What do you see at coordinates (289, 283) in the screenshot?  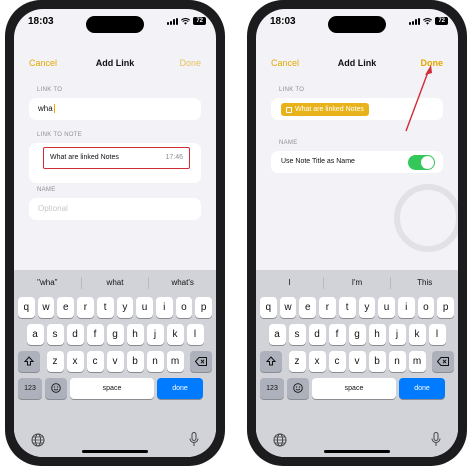 I see `suggestion-1: I` at bounding box center [289, 283].